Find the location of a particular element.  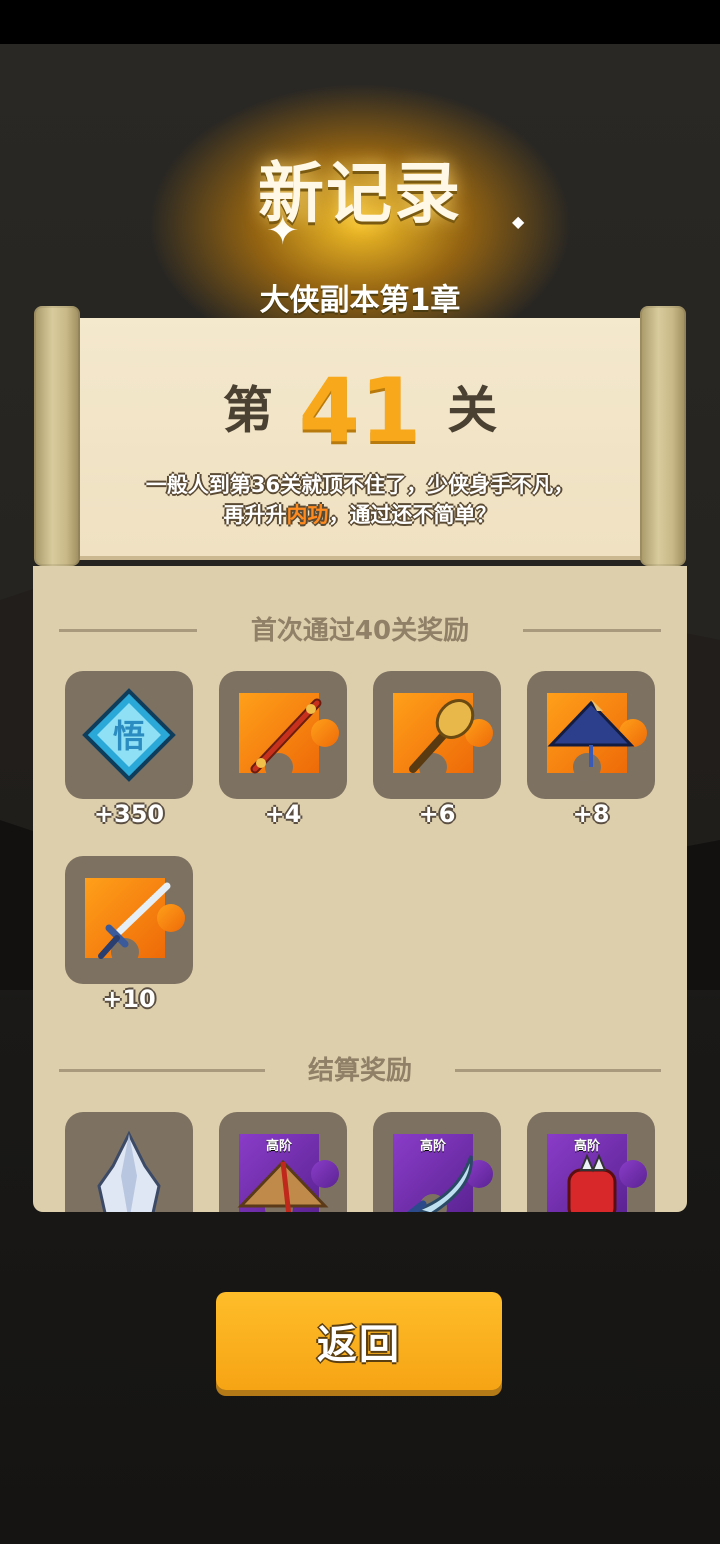

reward-count: +8 is located at coordinates (591, 814).